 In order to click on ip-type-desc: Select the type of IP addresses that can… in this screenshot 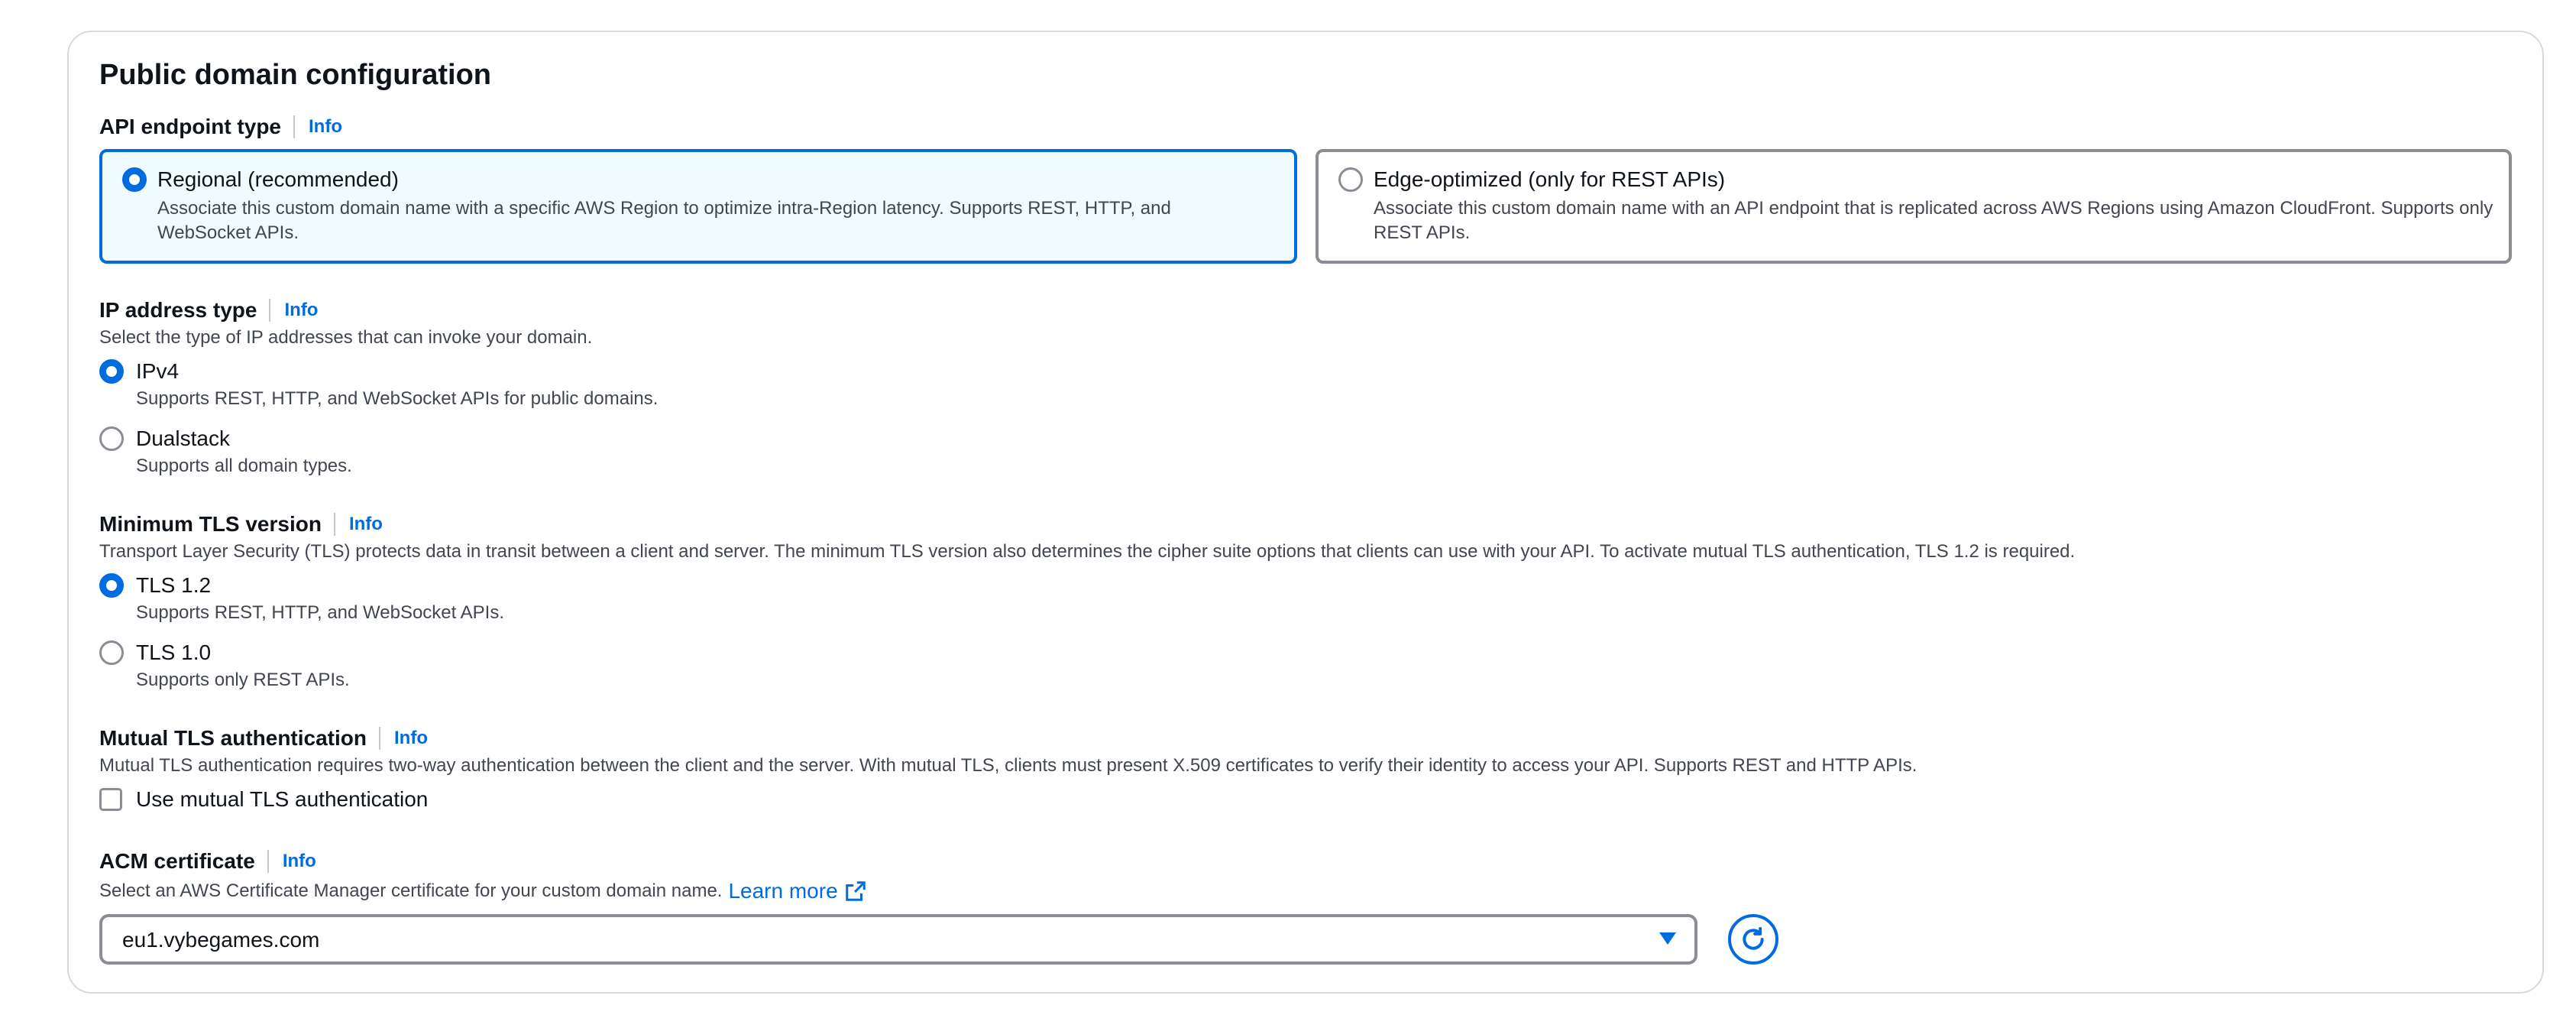, I will do `click(346, 337)`.